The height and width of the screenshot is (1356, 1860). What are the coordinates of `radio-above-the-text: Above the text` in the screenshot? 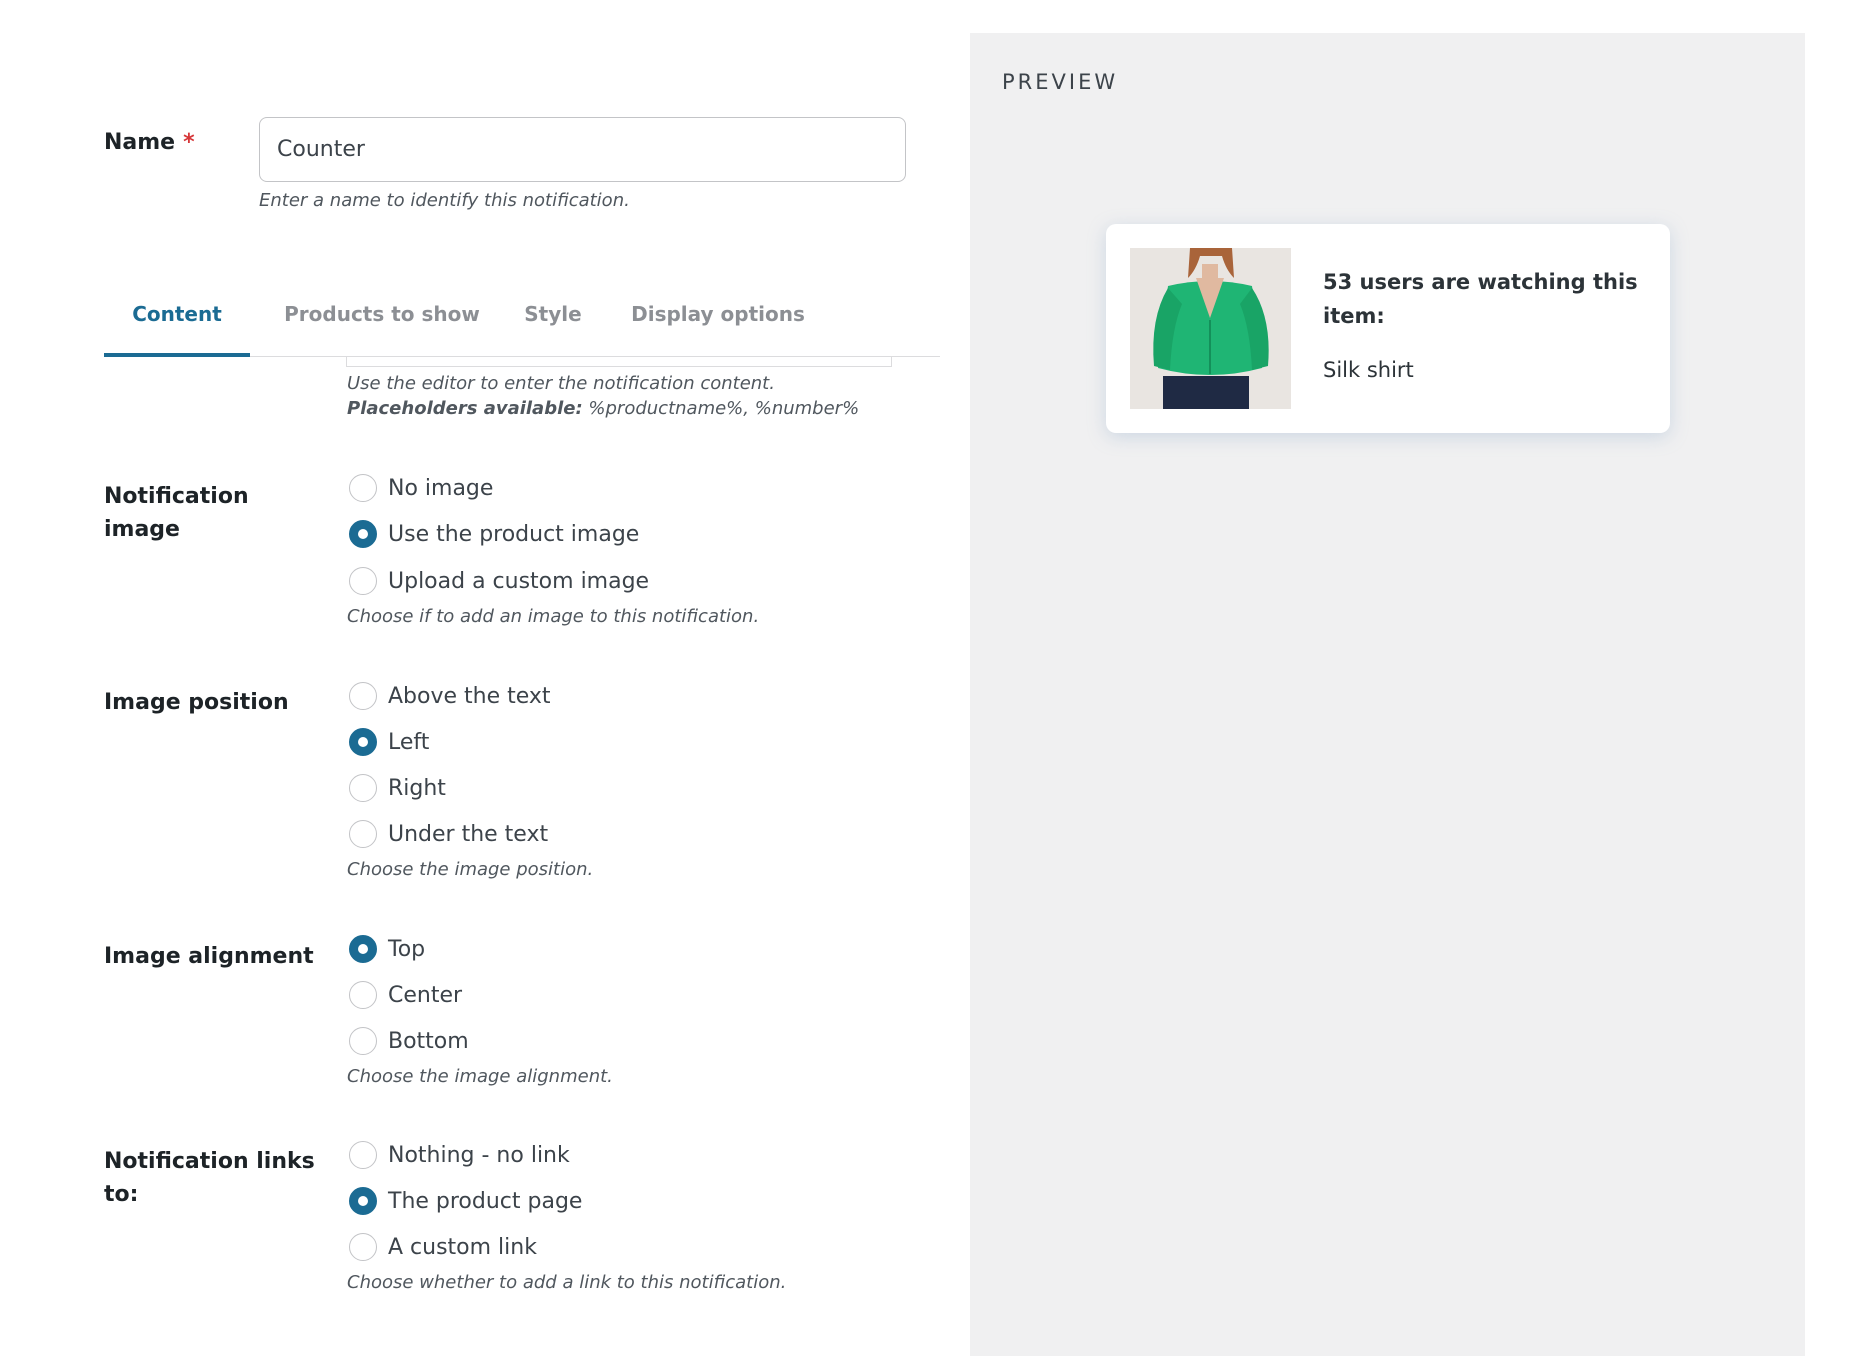 It's located at (450, 696).